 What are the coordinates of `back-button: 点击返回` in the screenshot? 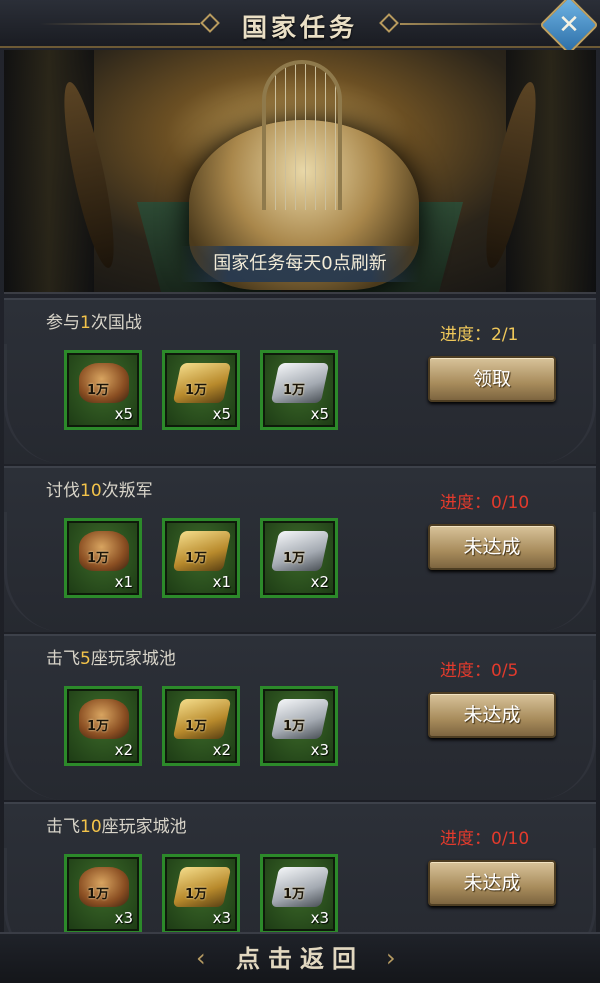 It's located at (300, 959).